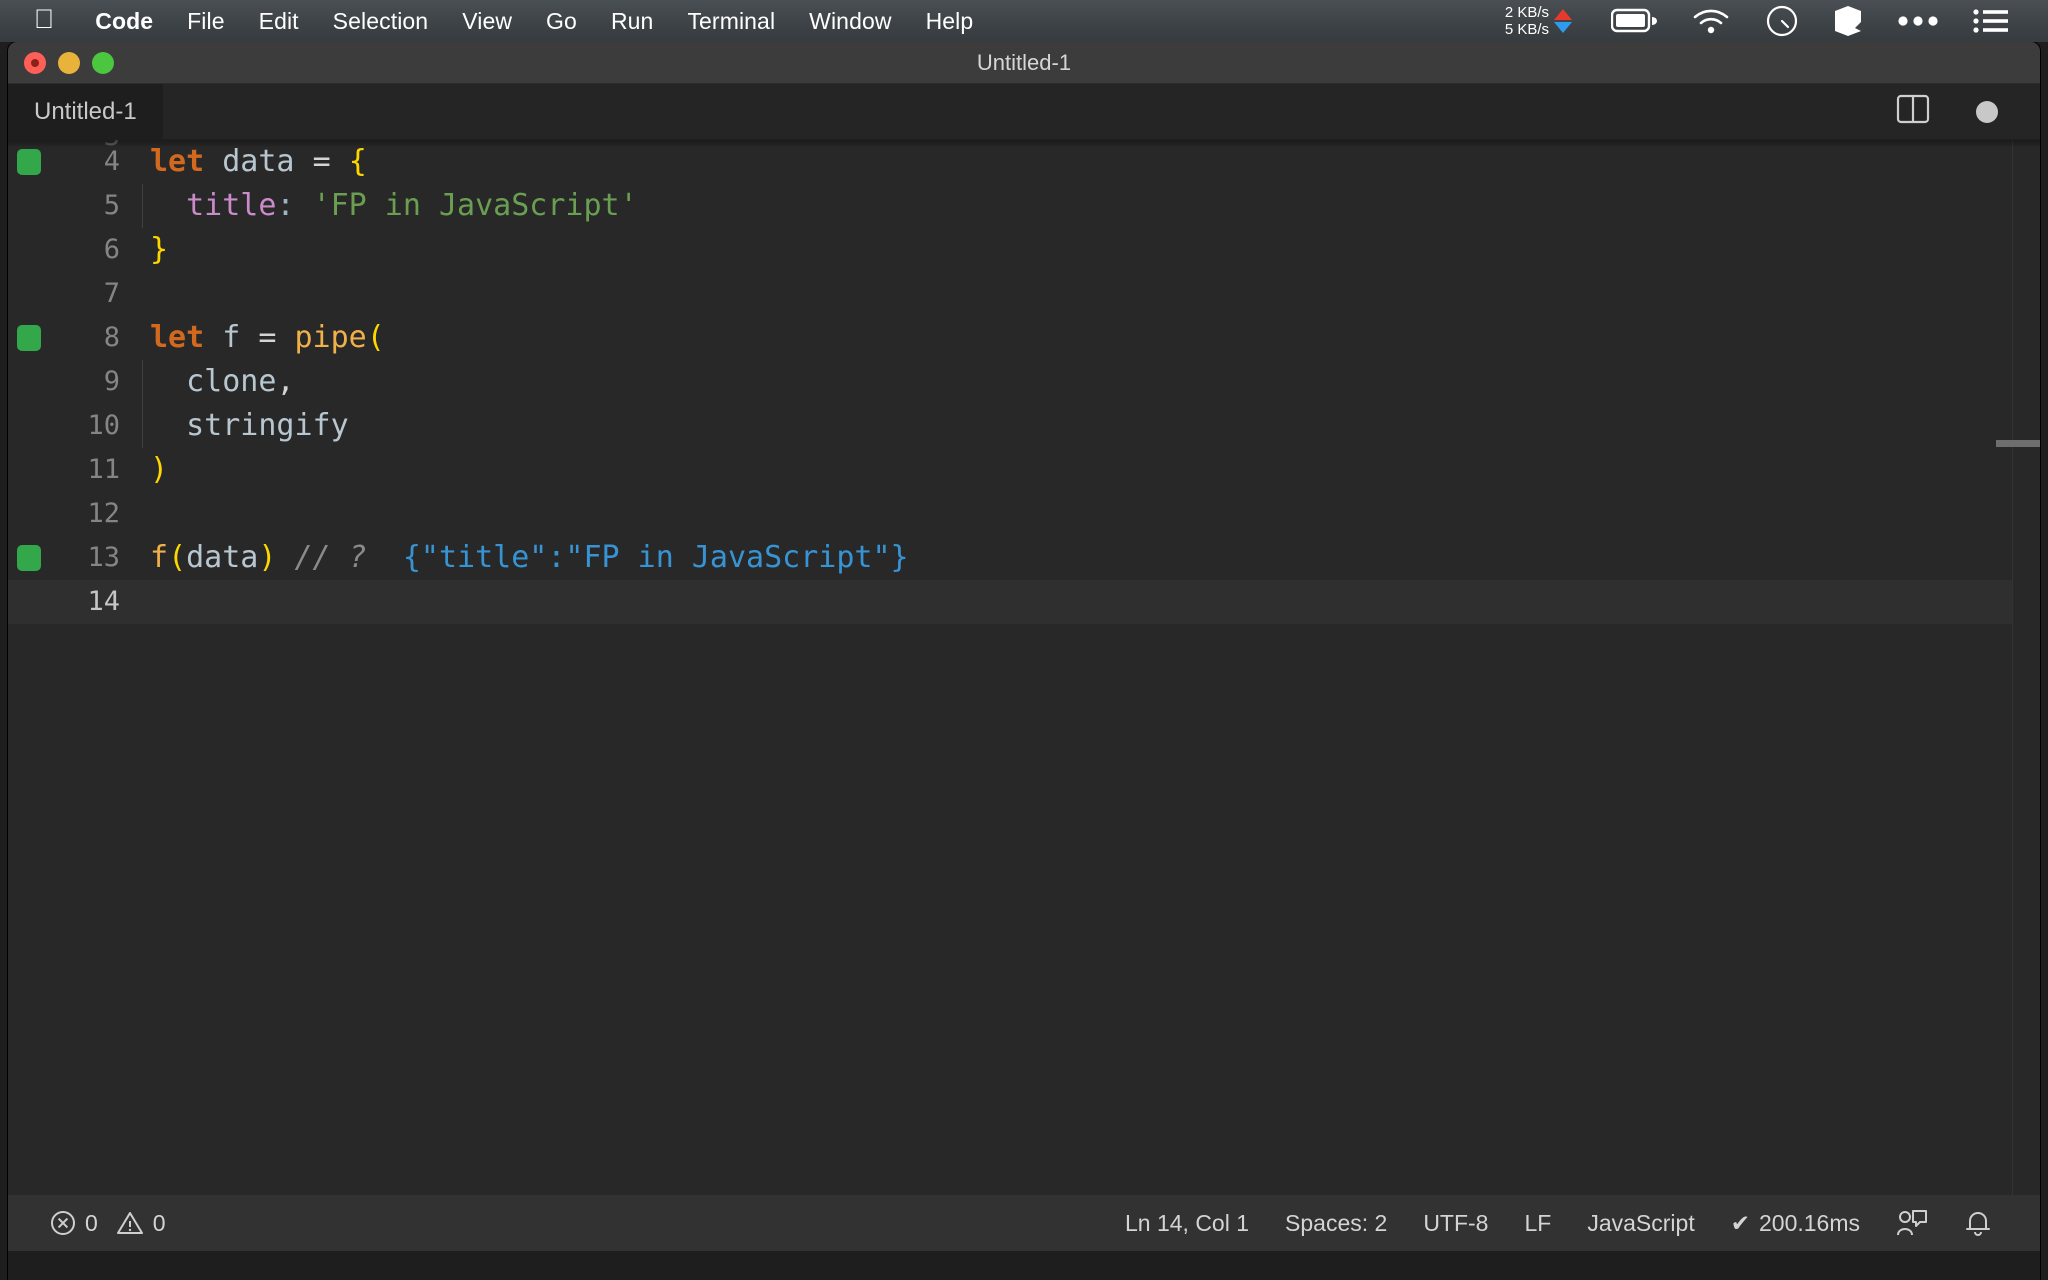 The image size is (2048, 1280). Describe the element at coordinates (1024, 470) in the screenshot. I see `editor-line: 11)` at that location.